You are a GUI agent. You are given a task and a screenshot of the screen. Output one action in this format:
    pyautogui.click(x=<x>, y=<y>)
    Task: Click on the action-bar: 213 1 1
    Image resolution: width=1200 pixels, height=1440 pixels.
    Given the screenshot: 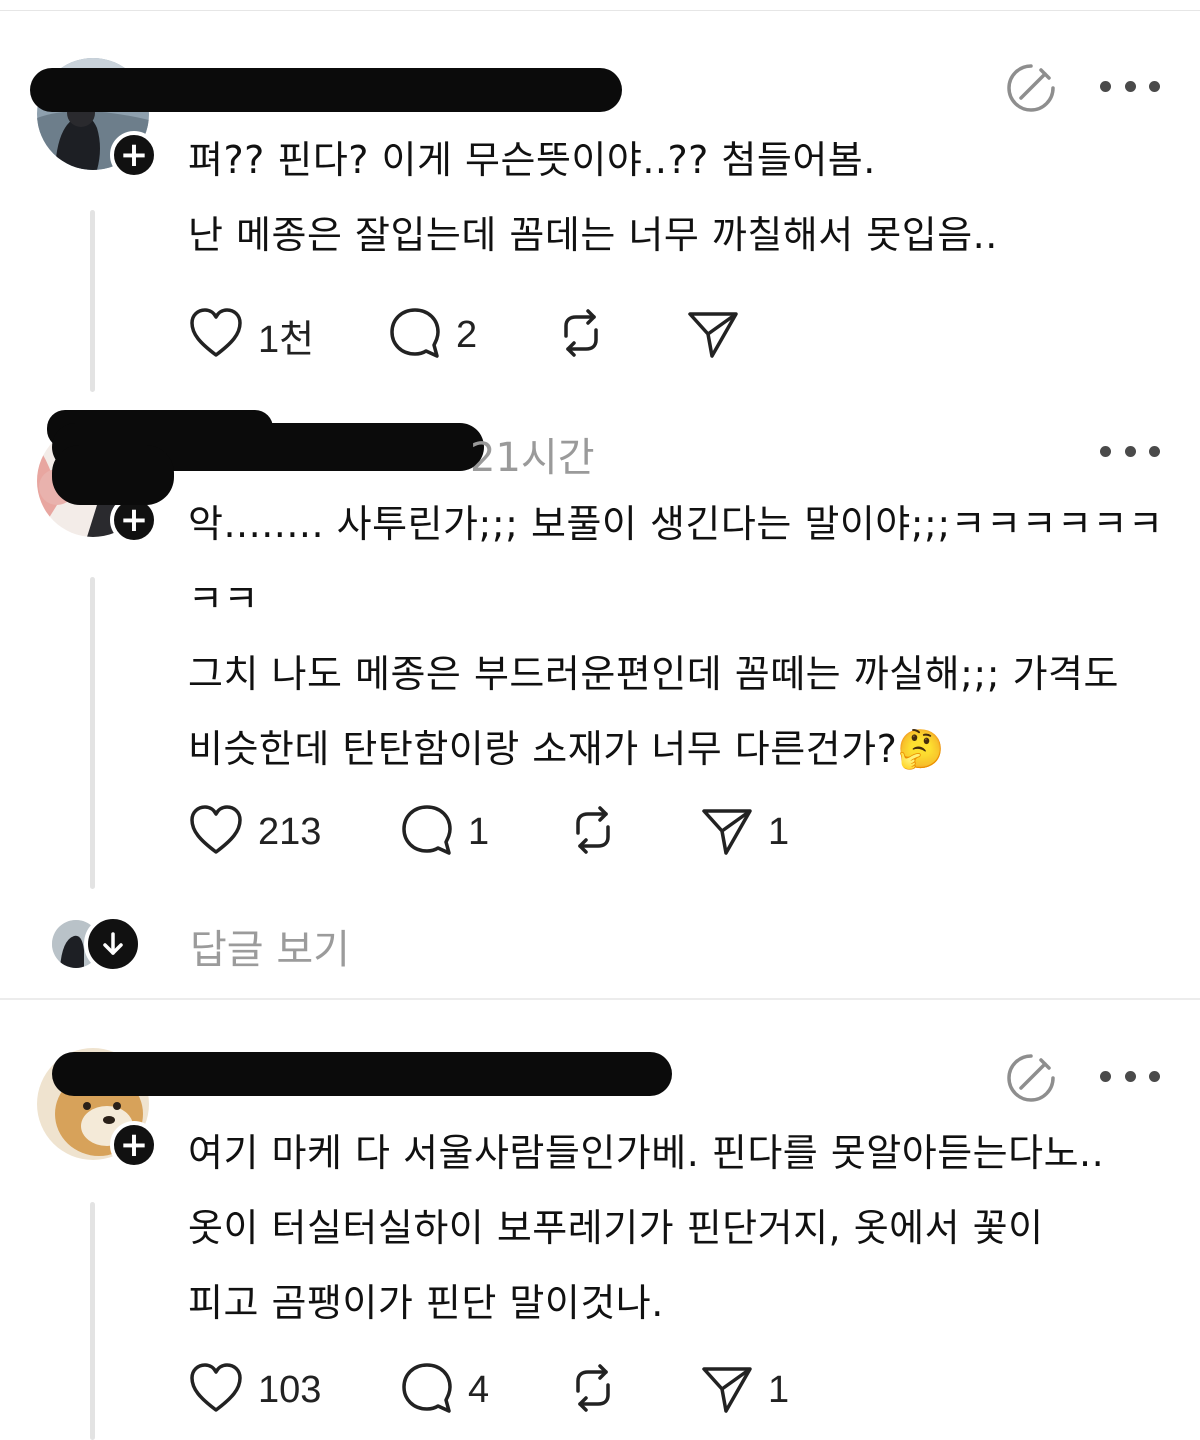 What is the action you would take?
    pyautogui.click(x=498, y=832)
    